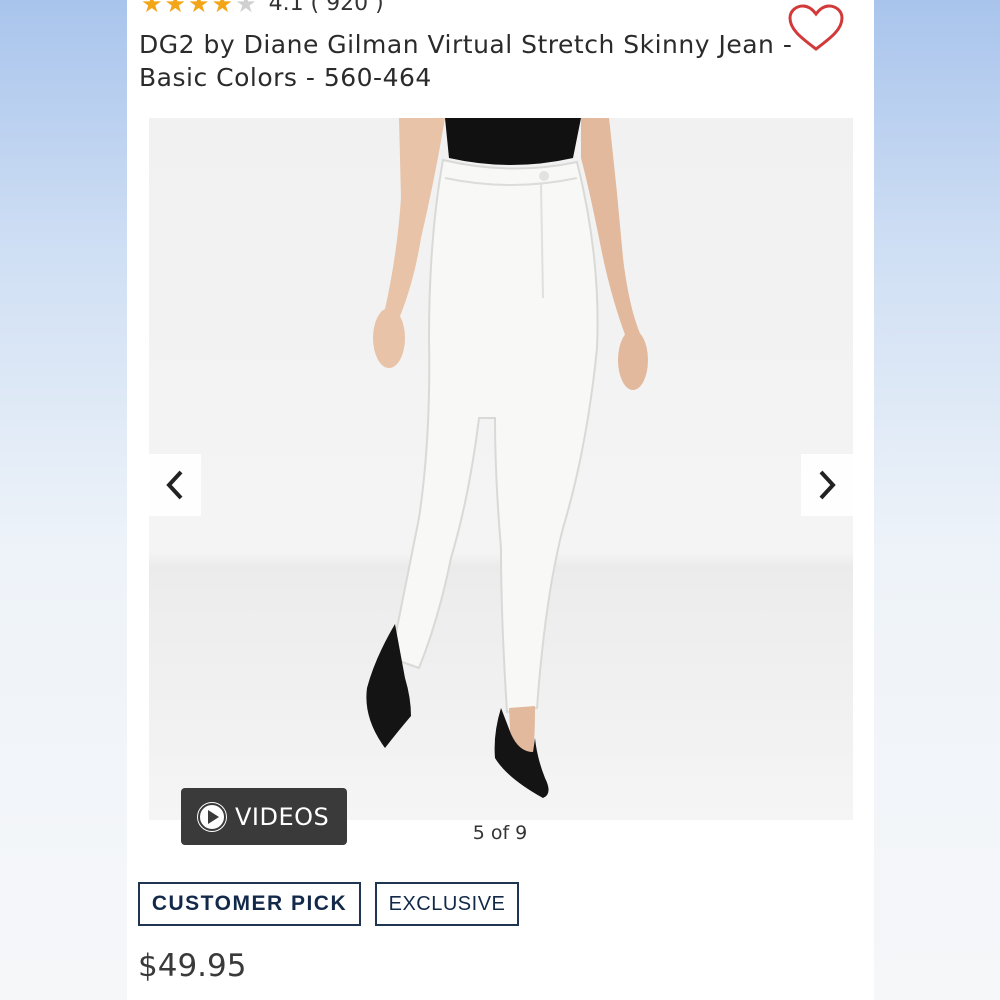  What do you see at coordinates (212, 816) in the screenshot?
I see `play-icon` at bounding box center [212, 816].